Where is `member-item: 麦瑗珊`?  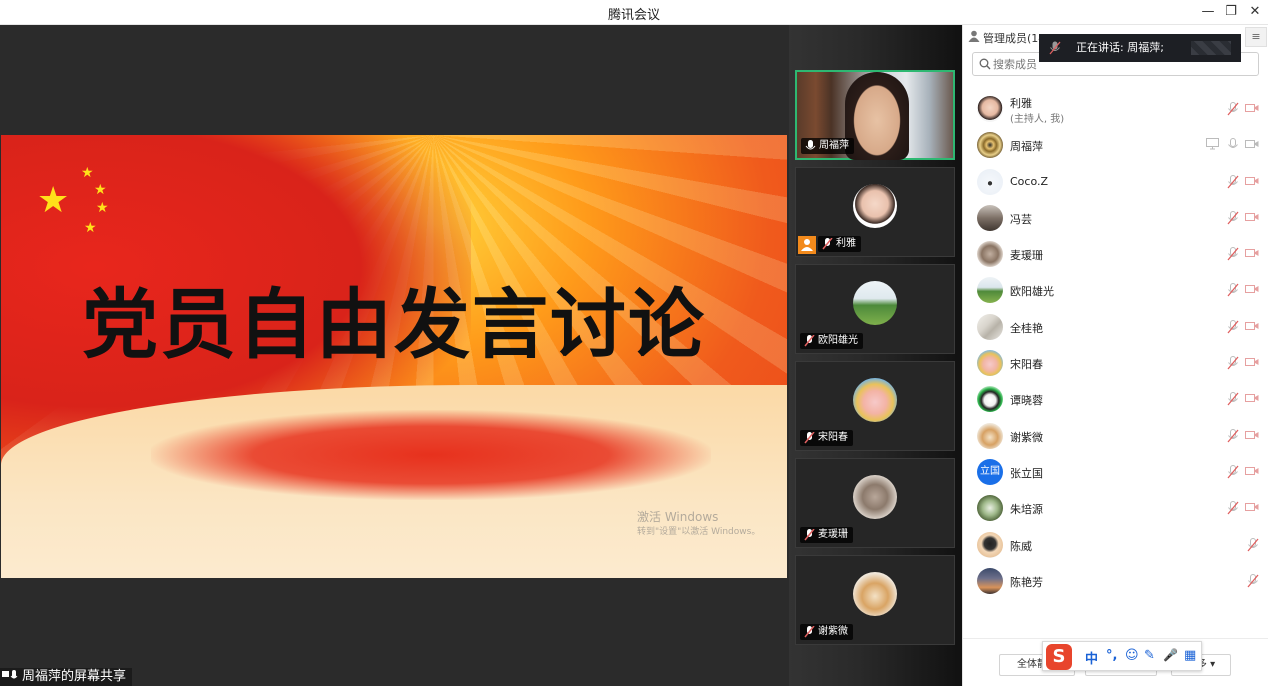 member-item: 麦瑗珊 is located at coordinates (1115, 254).